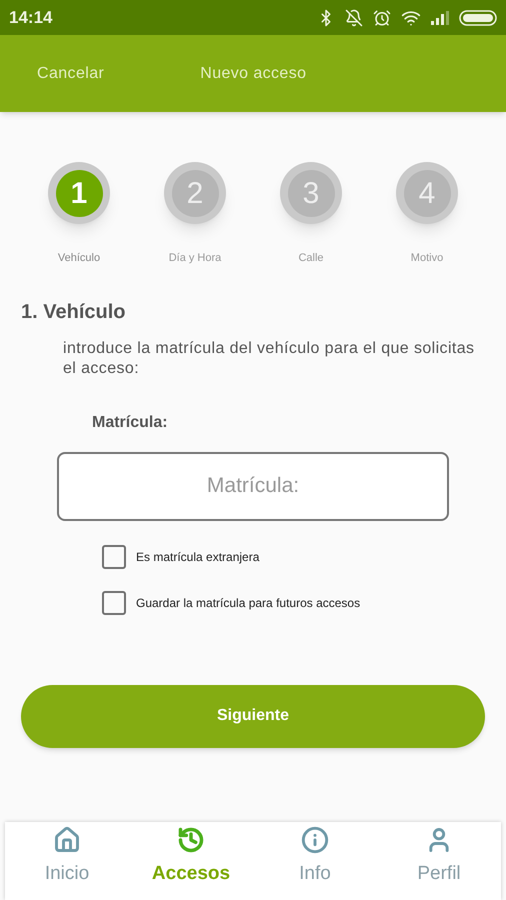 This screenshot has width=506, height=900. Describe the element at coordinates (191, 861) in the screenshot. I see `nav-tab: Accesos` at that location.